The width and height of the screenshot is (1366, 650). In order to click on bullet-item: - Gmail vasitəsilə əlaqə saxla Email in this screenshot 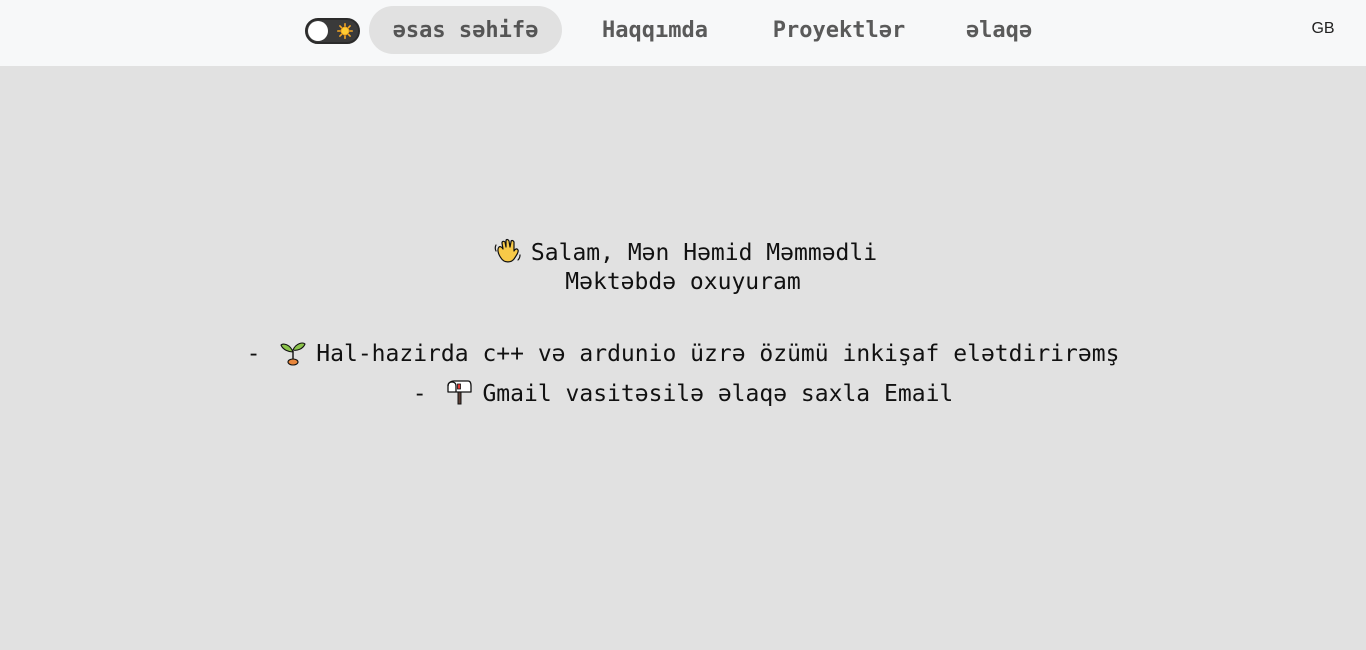, I will do `click(683, 393)`.